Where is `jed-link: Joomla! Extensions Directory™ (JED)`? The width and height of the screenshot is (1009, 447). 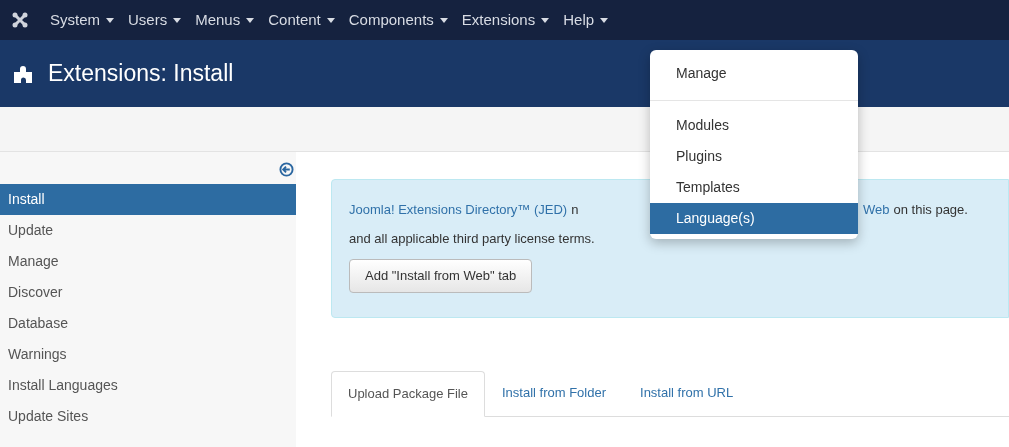
jed-link: Joomla! Extensions Directory™ (JED) is located at coordinates (458, 210).